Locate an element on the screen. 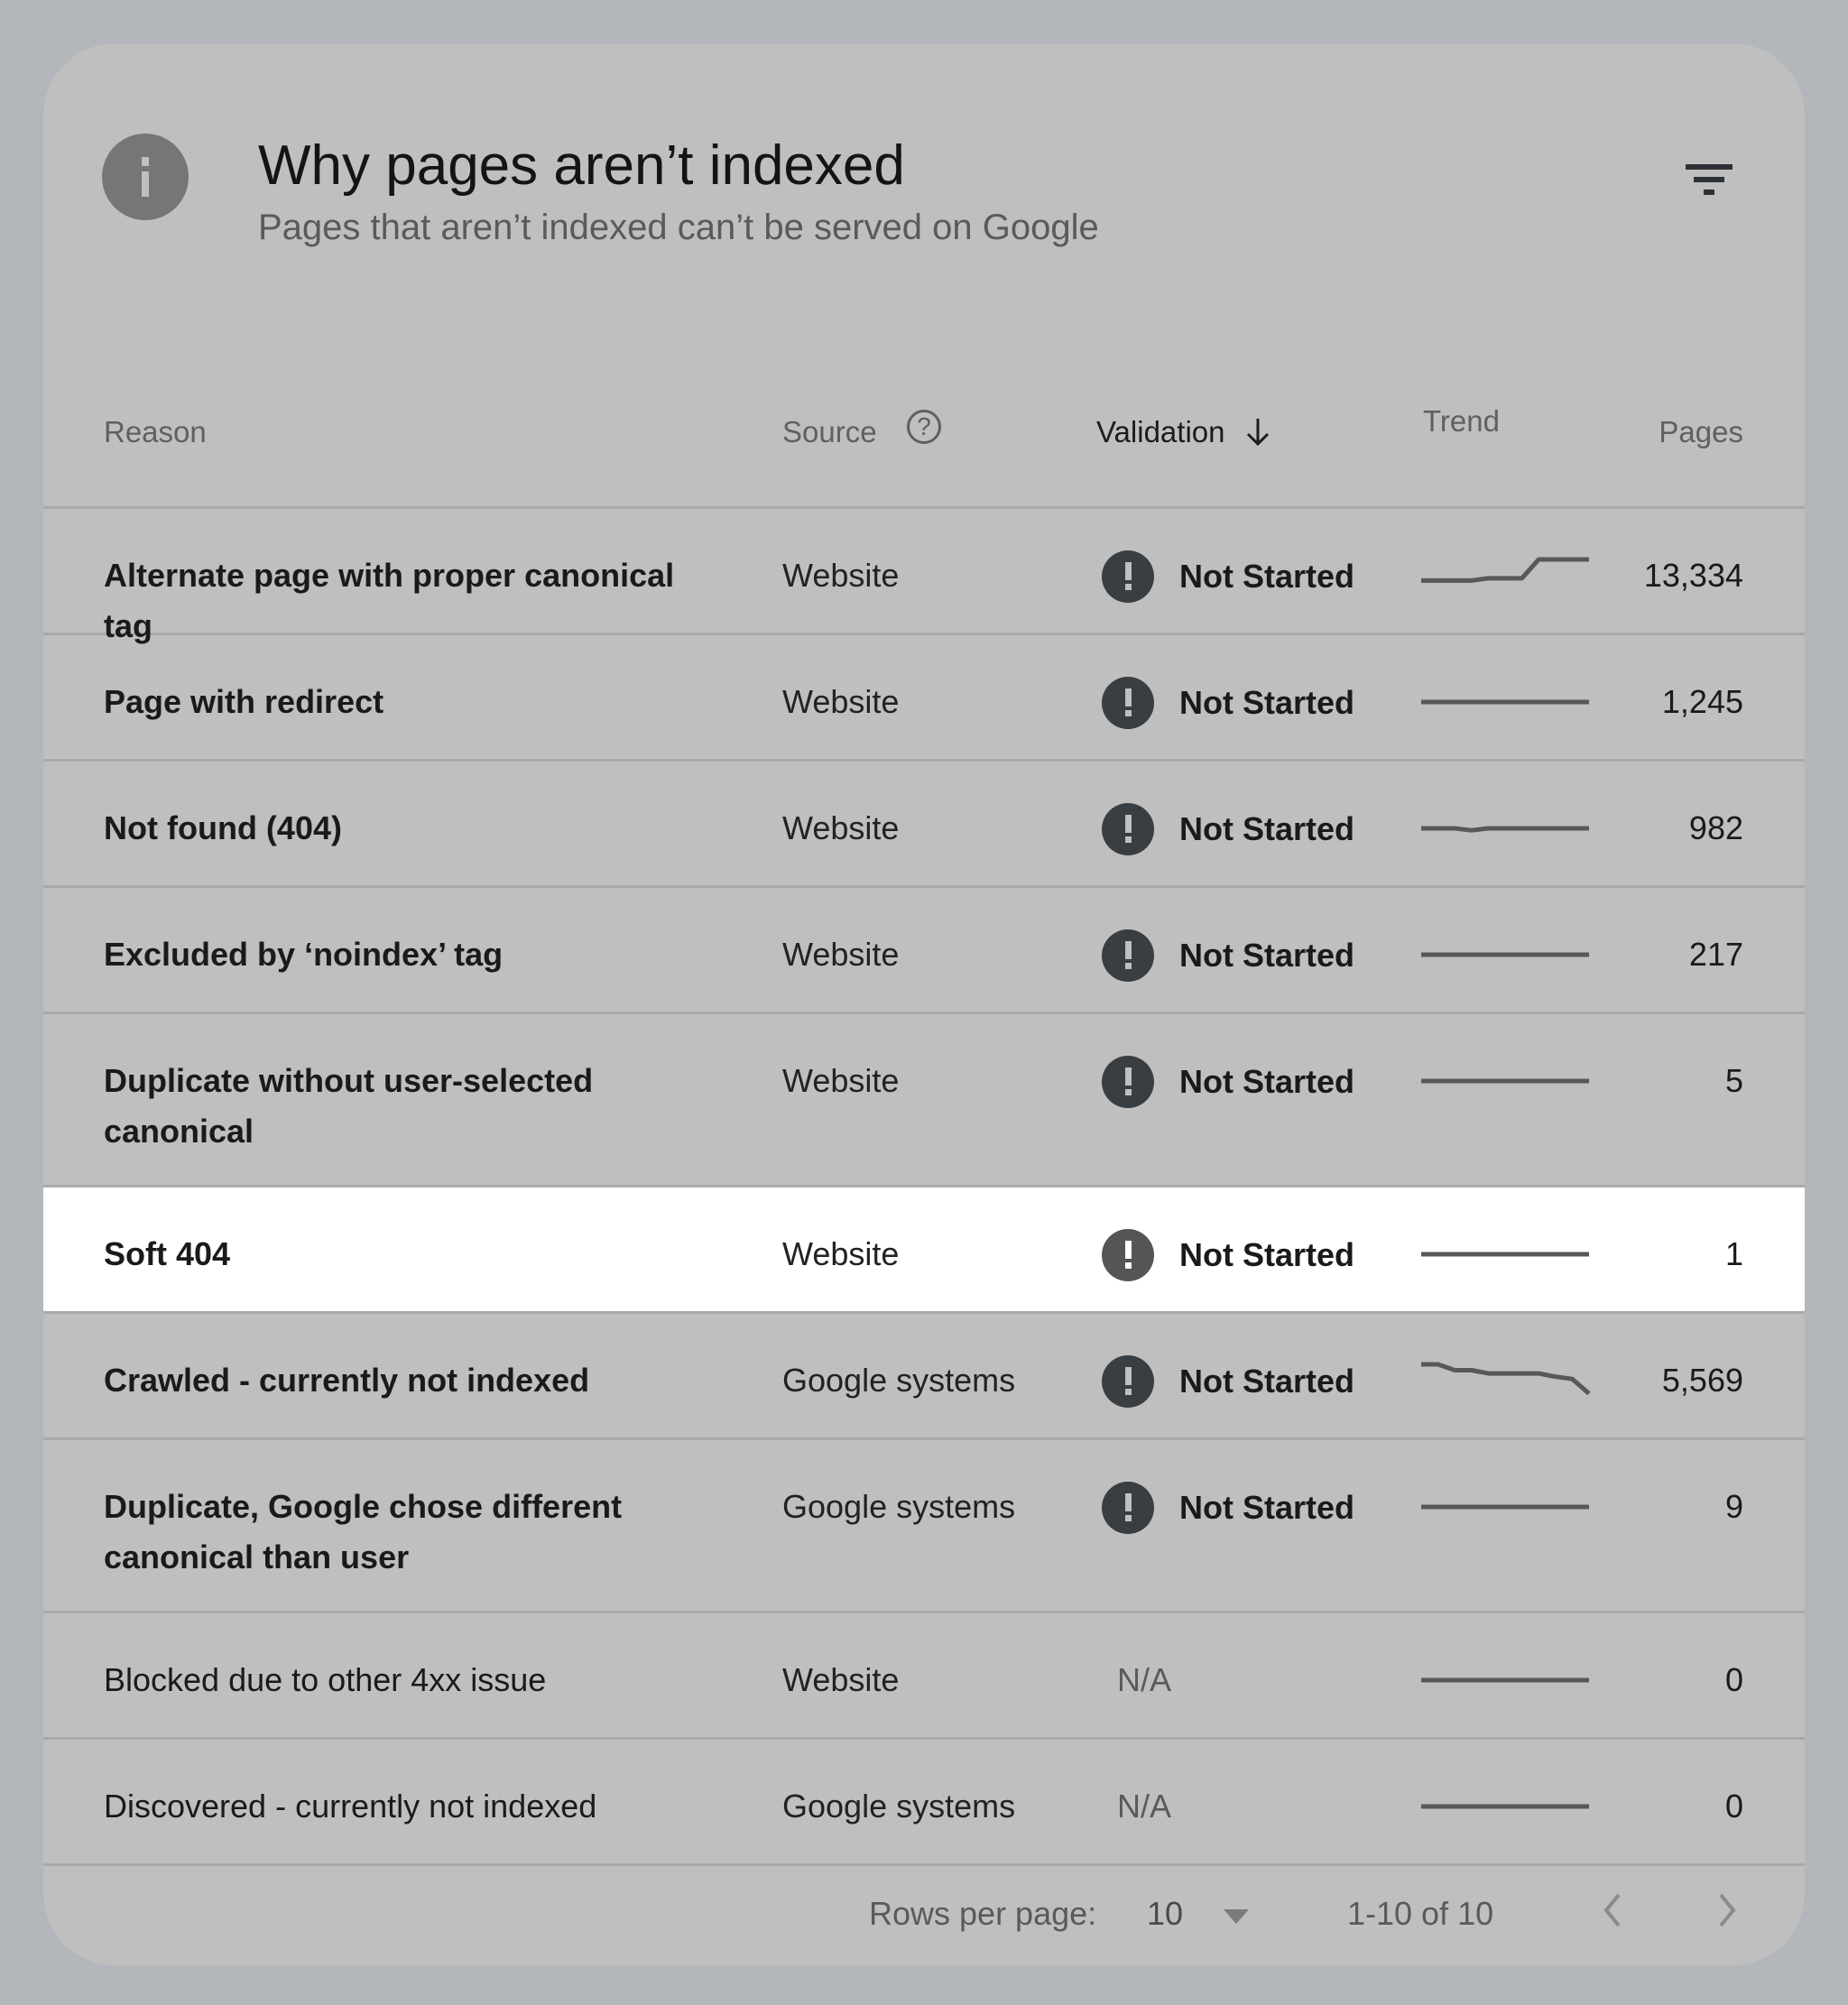  pagination: Rows per page: 10 1-10 of 10 is located at coordinates (924, 1914).